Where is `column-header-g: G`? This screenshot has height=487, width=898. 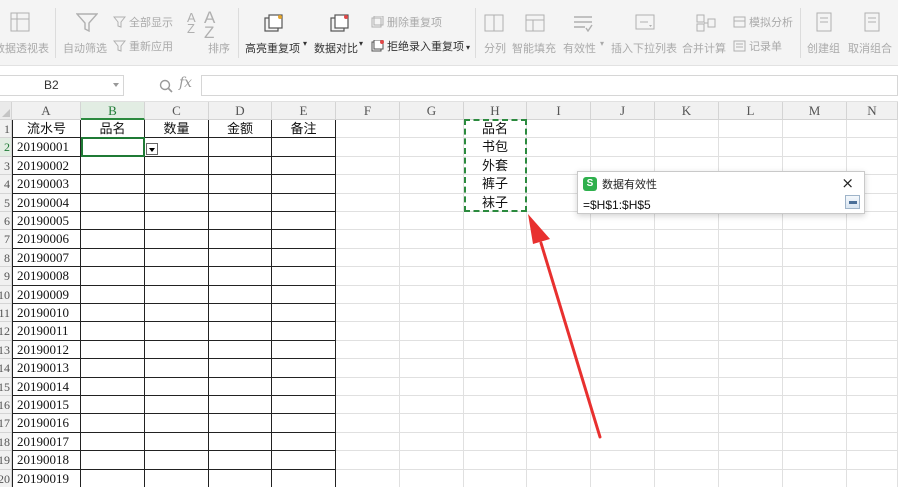 column-header-g: G is located at coordinates (432, 111).